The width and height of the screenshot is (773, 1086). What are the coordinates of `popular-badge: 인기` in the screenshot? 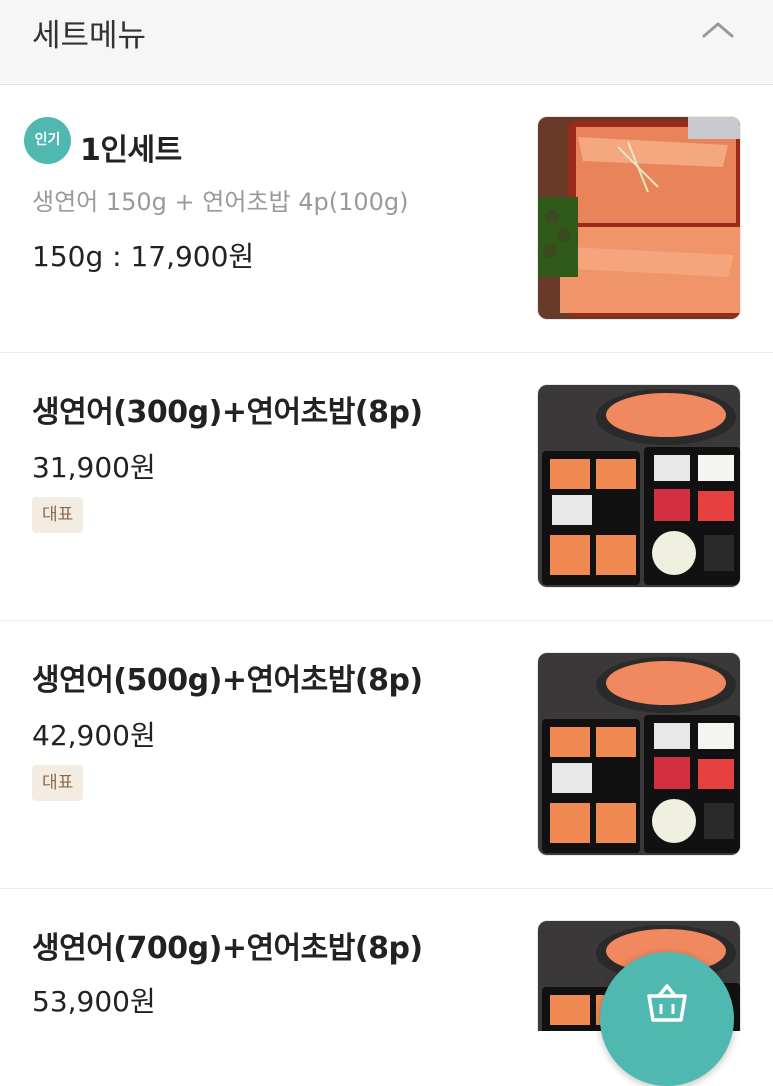 It's located at (47, 140).